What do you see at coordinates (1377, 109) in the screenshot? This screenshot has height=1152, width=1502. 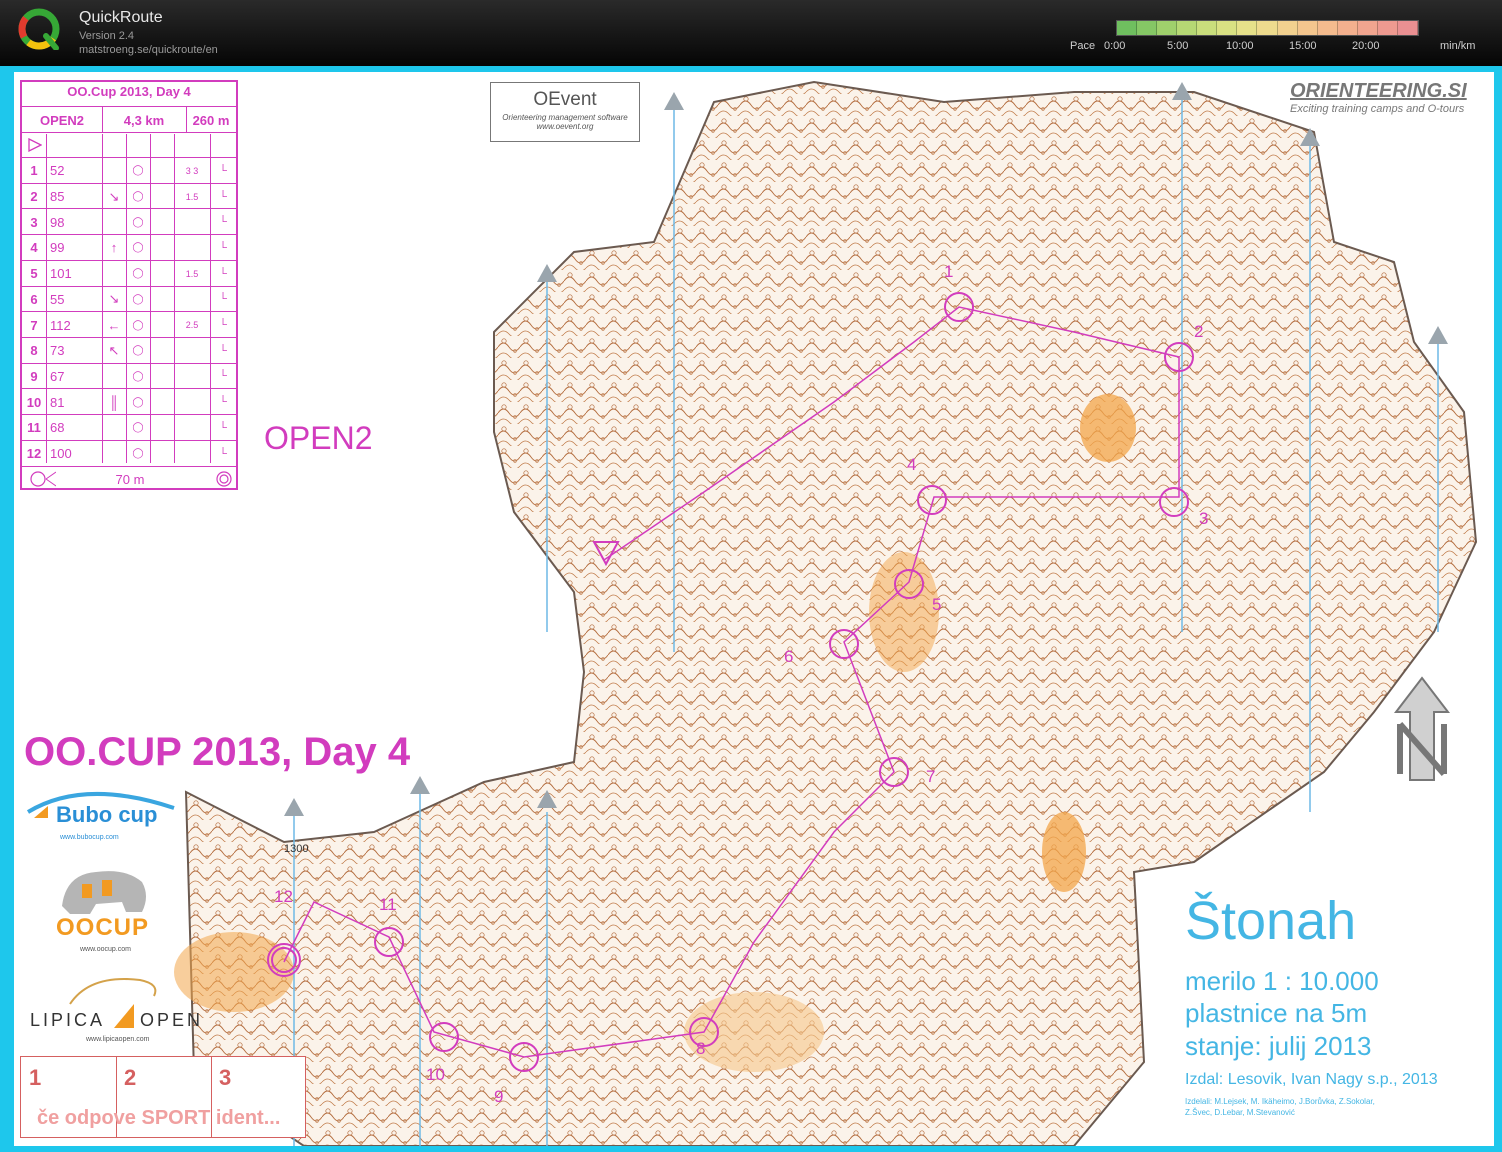 I see `brand-tagline: Exciting training camps and O-tours` at bounding box center [1377, 109].